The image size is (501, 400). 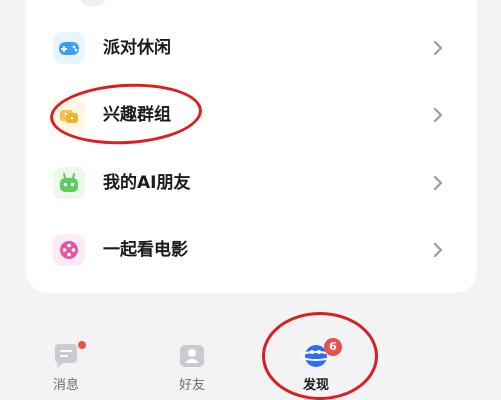 I want to click on contacts-icon, so click(x=192, y=356).